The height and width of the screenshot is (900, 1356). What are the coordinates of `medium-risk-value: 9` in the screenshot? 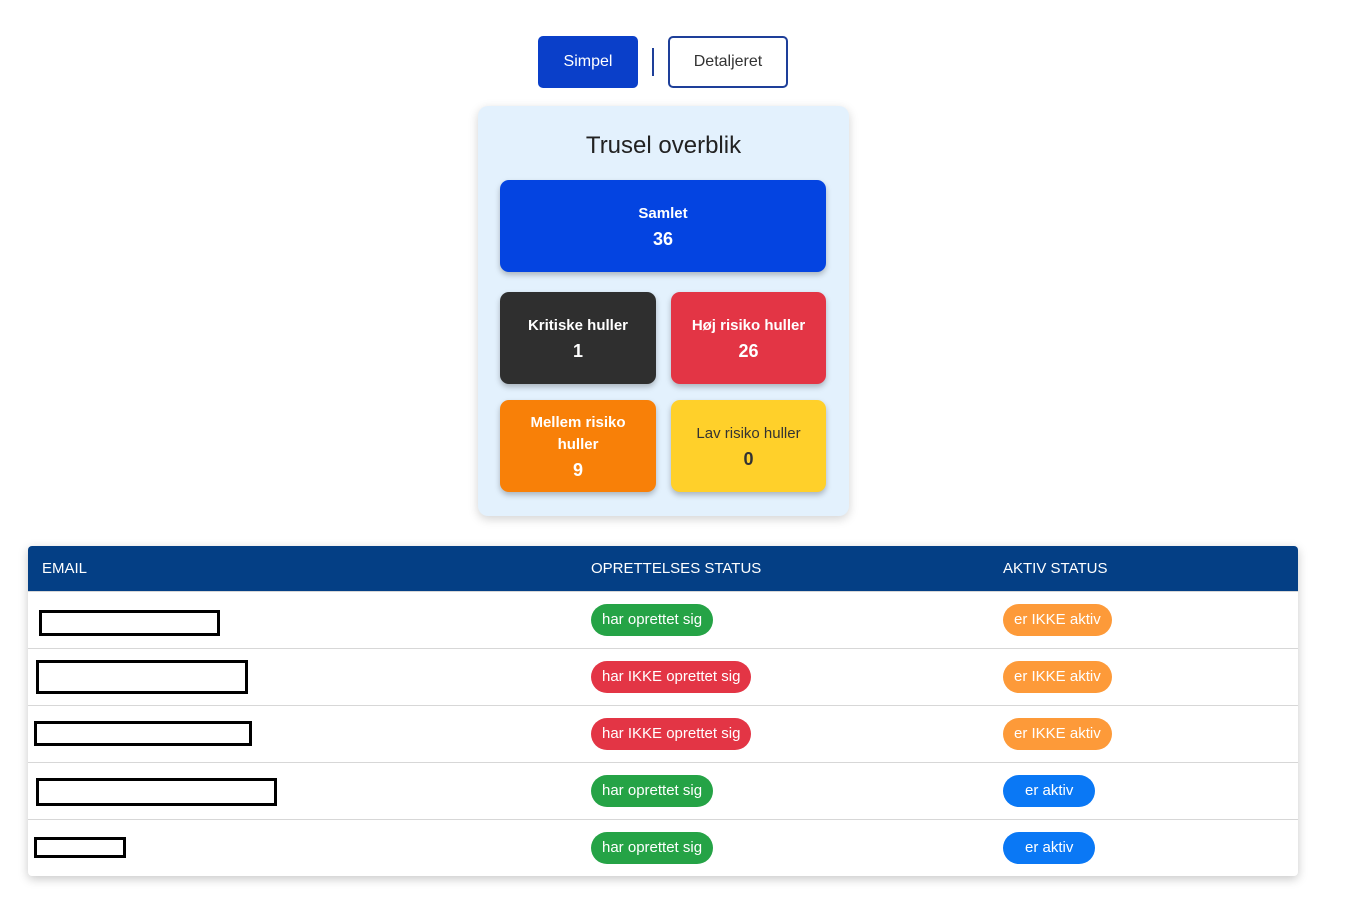 It's located at (577, 469).